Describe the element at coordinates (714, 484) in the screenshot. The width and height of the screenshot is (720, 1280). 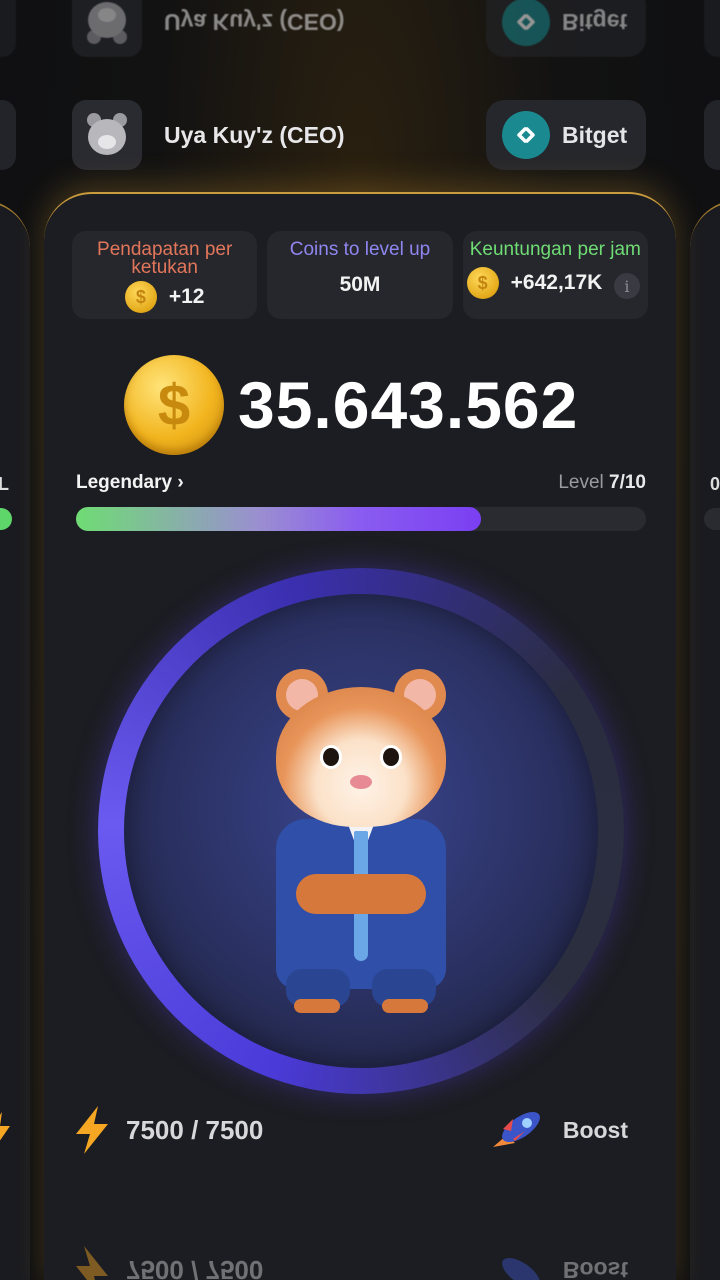
I see `right-edge-label: 0` at that location.